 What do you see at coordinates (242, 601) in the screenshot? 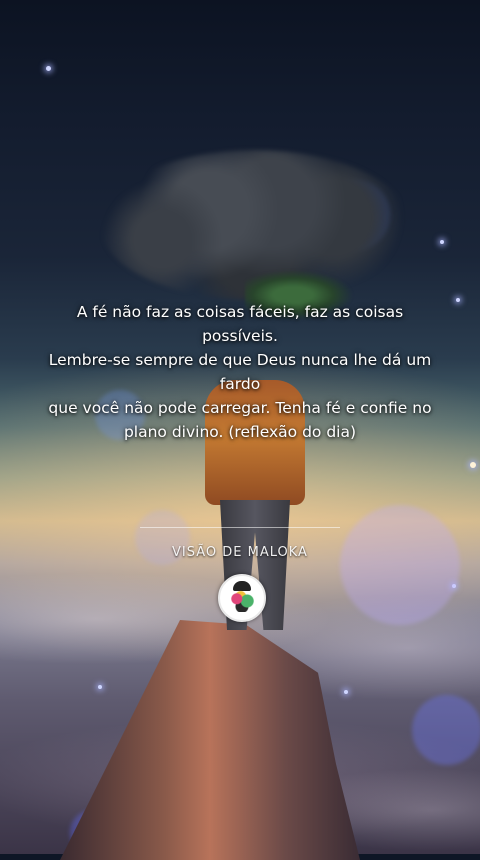
I see `logo-art-icon` at bounding box center [242, 601].